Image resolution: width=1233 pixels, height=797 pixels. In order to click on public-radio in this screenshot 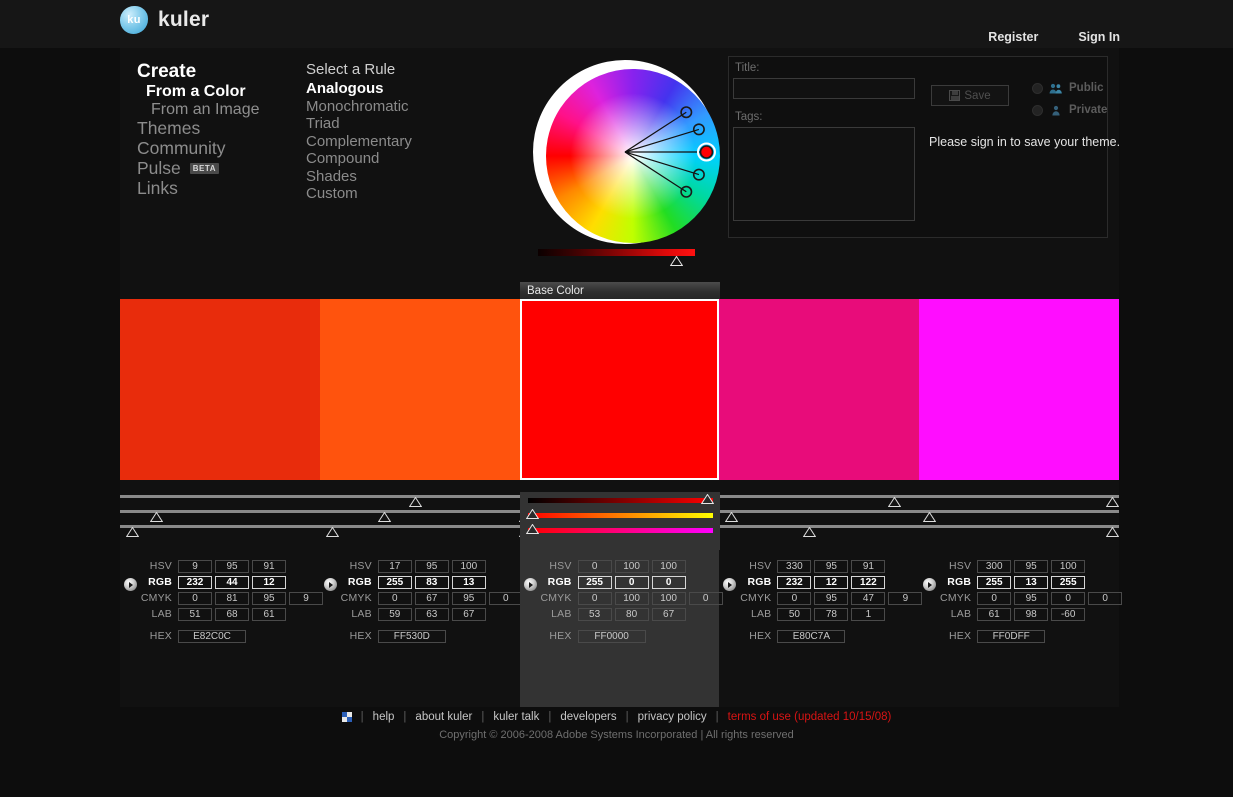, I will do `click(1037, 88)`.